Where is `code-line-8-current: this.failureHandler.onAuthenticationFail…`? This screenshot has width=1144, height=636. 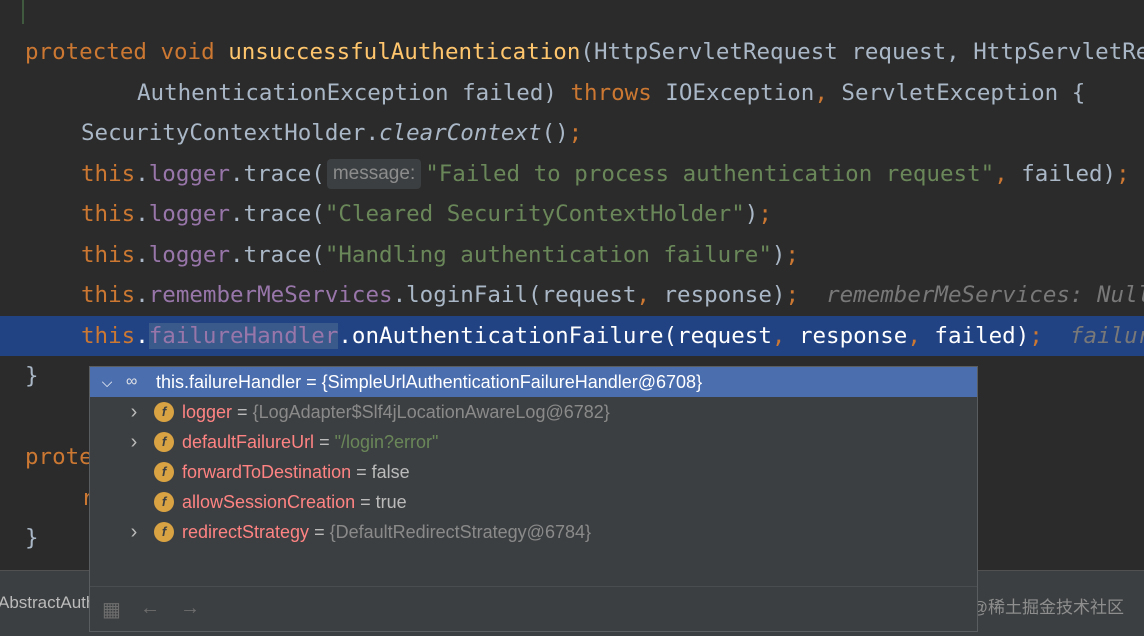 code-line-8-current: this.failureHandler.onAuthenticationFail… is located at coordinates (572, 336).